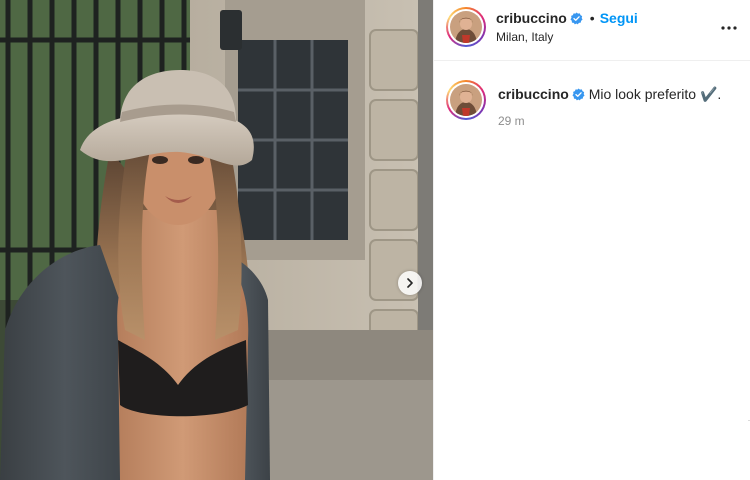  I want to click on header-username: cribuccino, so click(531, 18).